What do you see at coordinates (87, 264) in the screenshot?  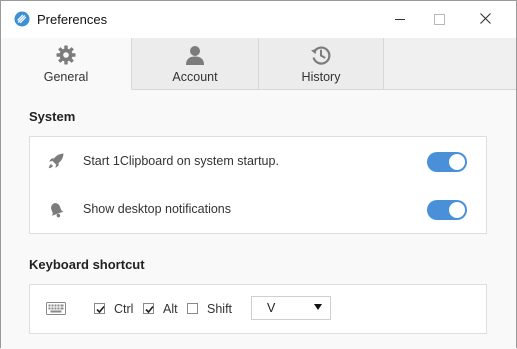 I see `section-title-keyboard: Keyboard shortcut` at bounding box center [87, 264].